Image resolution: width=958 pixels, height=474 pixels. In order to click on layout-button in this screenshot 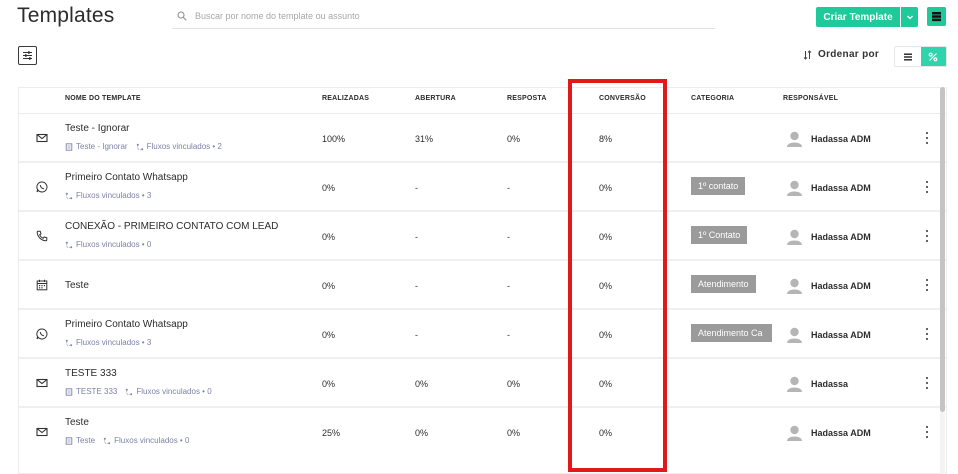, I will do `click(936, 16)`.